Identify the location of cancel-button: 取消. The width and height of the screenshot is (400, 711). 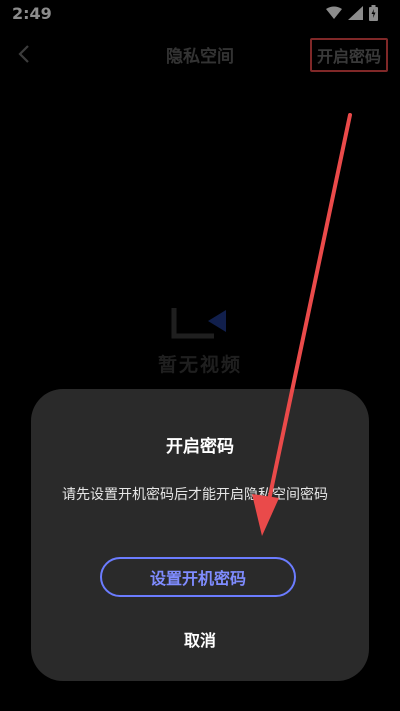
(200, 639).